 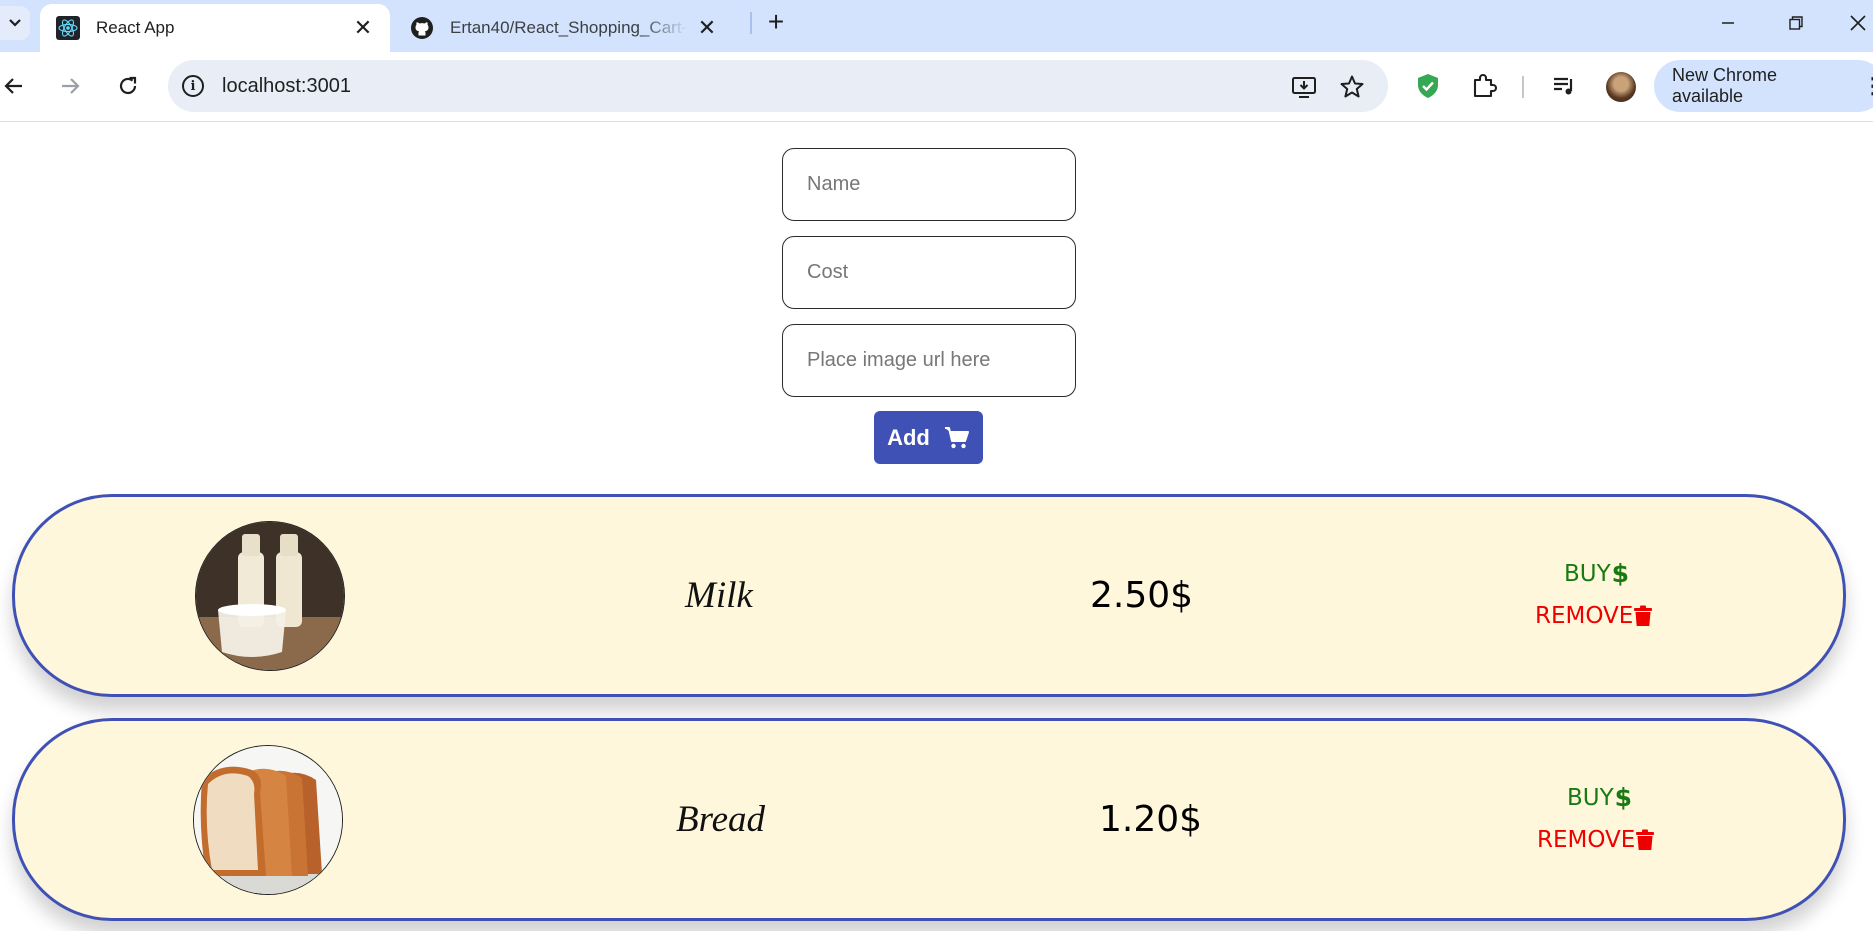 I want to click on tab-react-app: React App ✕, so click(x=215, y=28).